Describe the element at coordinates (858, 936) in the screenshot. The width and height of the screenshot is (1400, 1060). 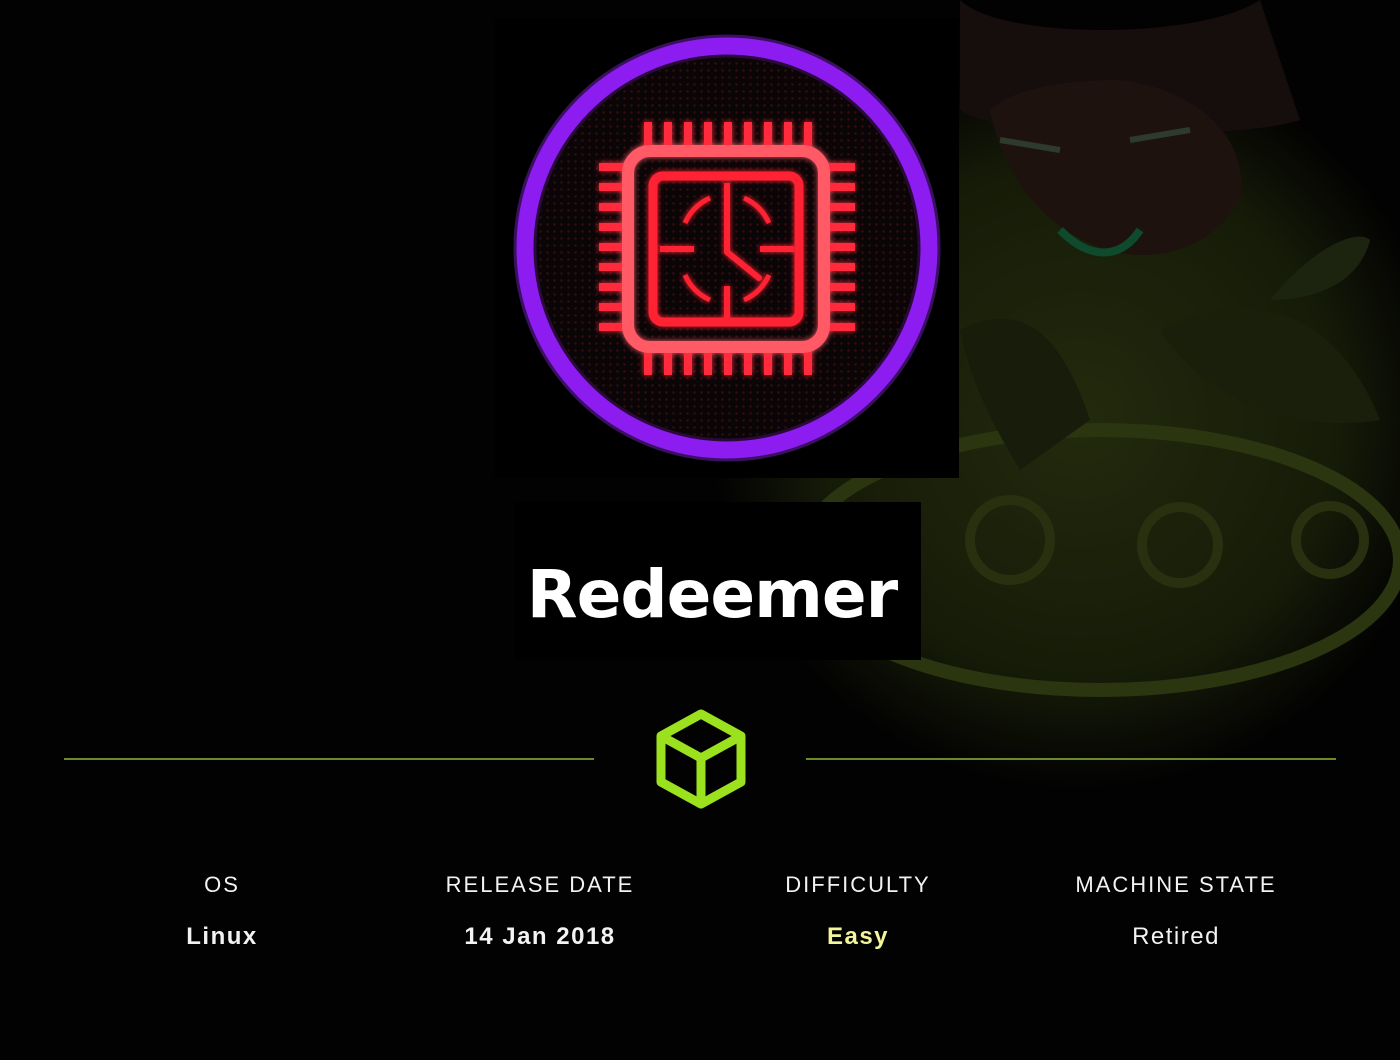
I see `difficulty-value: Easy` at that location.